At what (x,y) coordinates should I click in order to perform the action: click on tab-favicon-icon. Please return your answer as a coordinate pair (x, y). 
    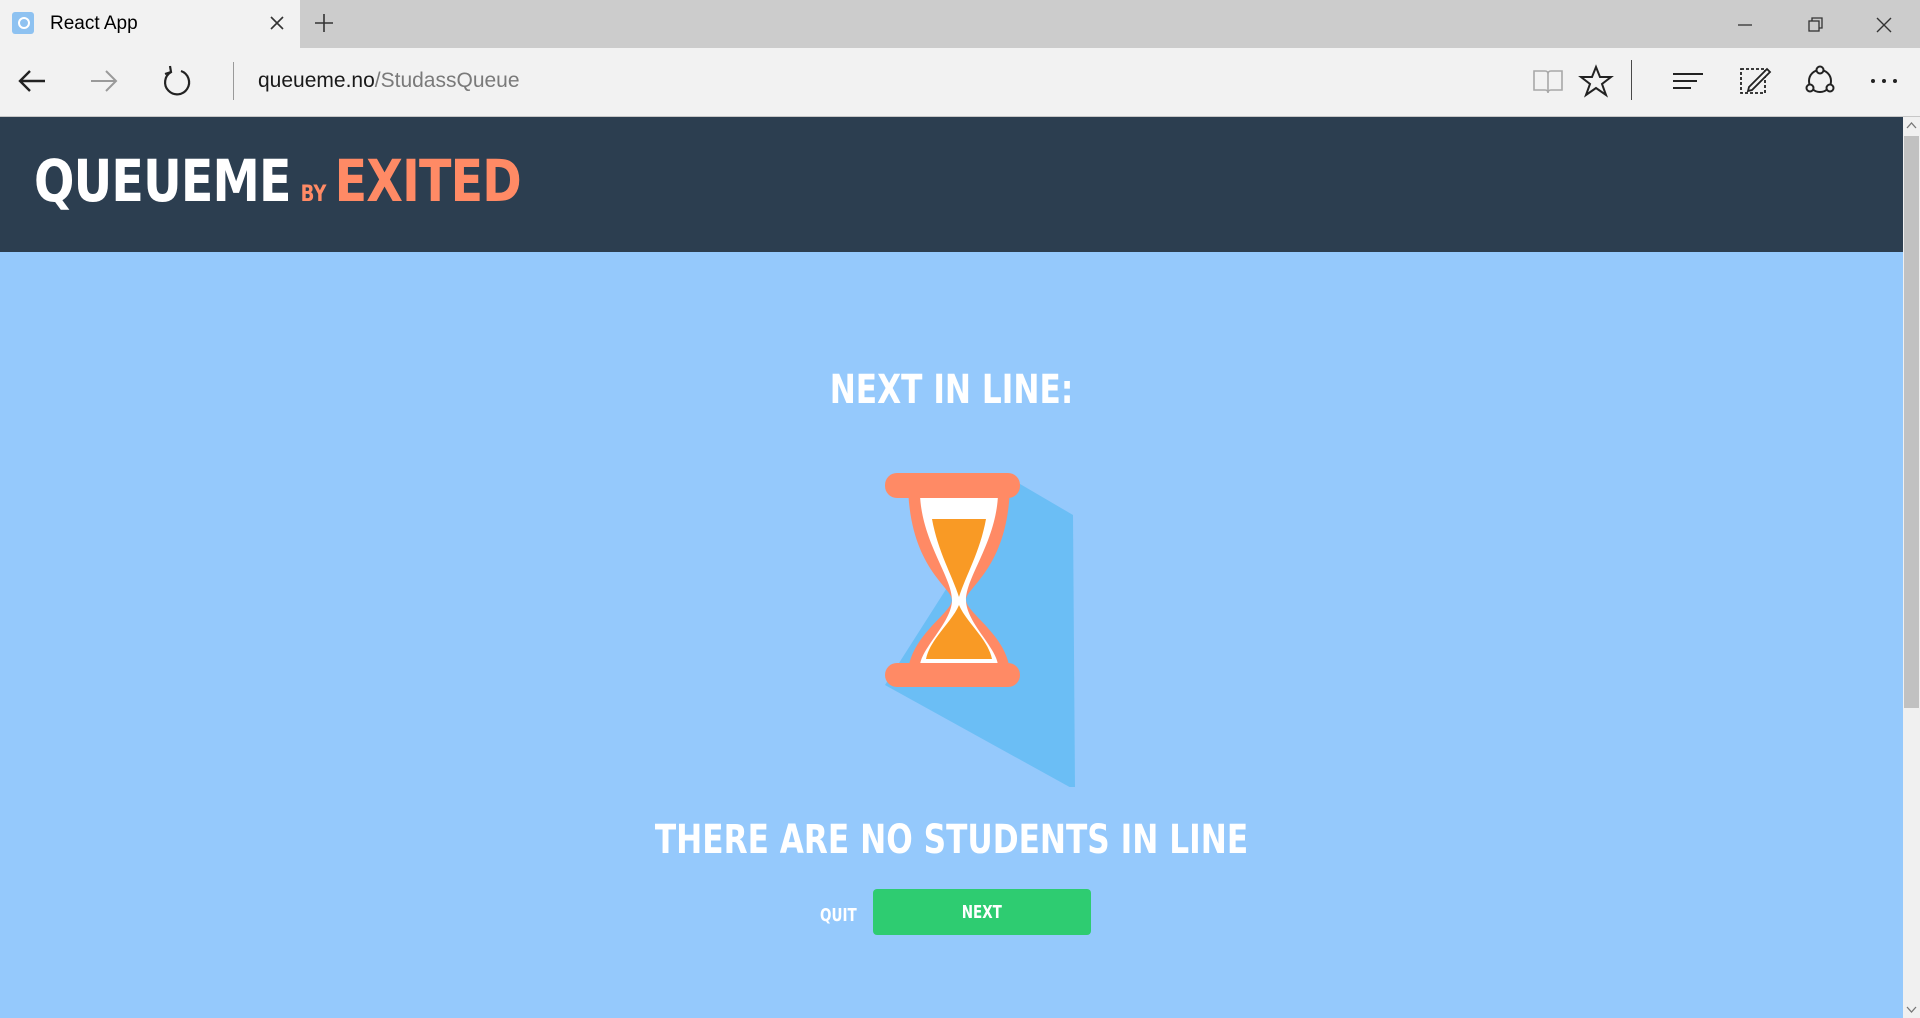
    Looking at the image, I should click on (23, 23).